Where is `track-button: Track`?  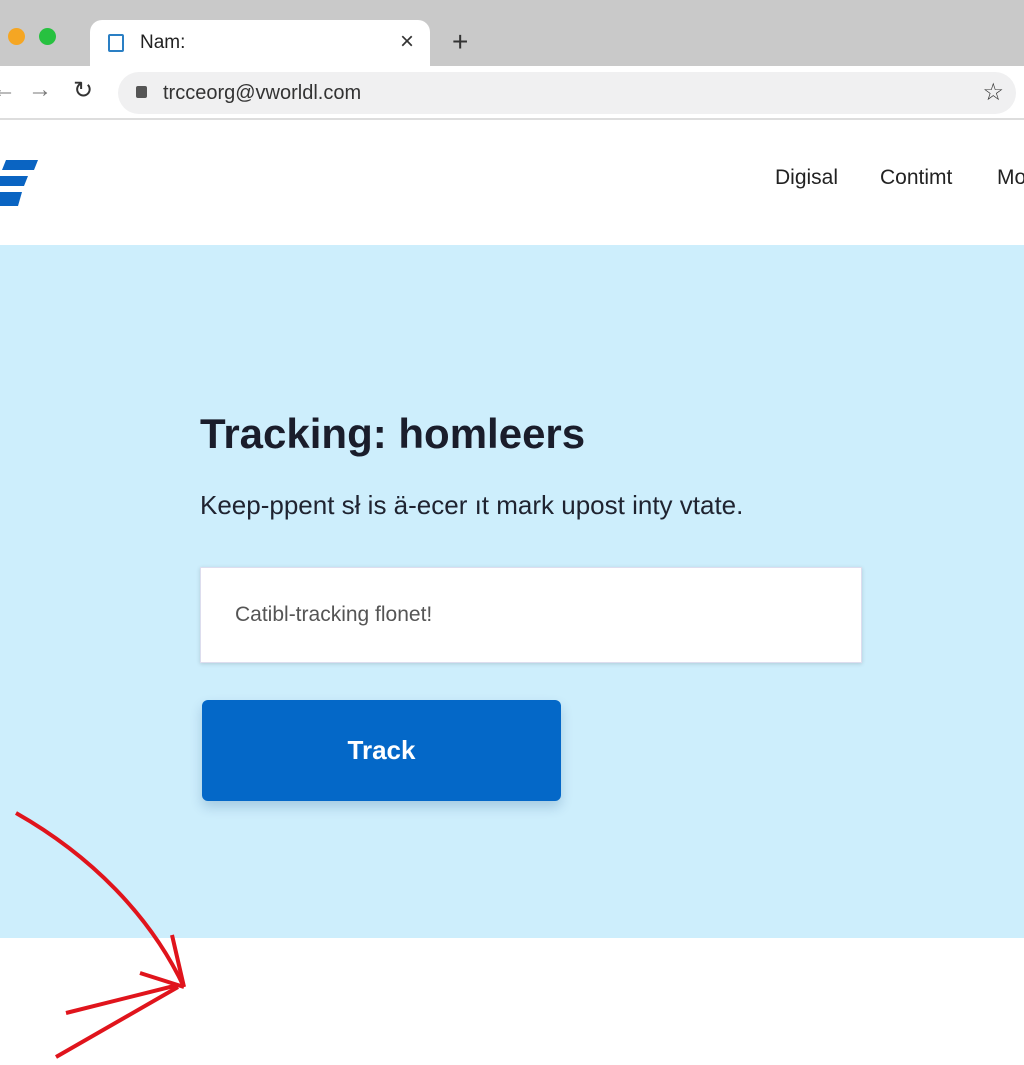
track-button: Track is located at coordinates (381, 750).